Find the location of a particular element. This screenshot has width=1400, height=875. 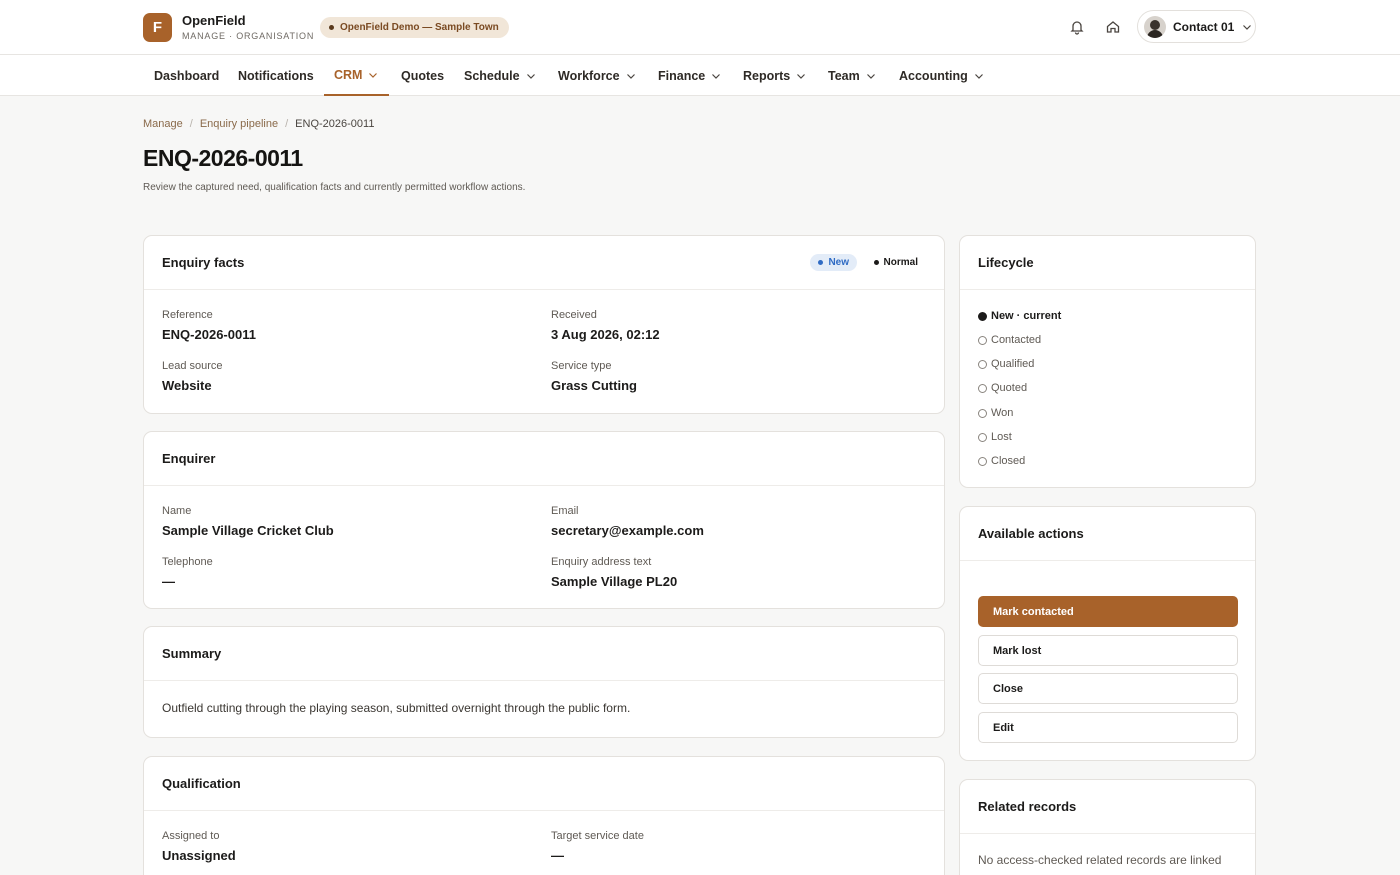

card-title: Qualification is located at coordinates (201, 783).